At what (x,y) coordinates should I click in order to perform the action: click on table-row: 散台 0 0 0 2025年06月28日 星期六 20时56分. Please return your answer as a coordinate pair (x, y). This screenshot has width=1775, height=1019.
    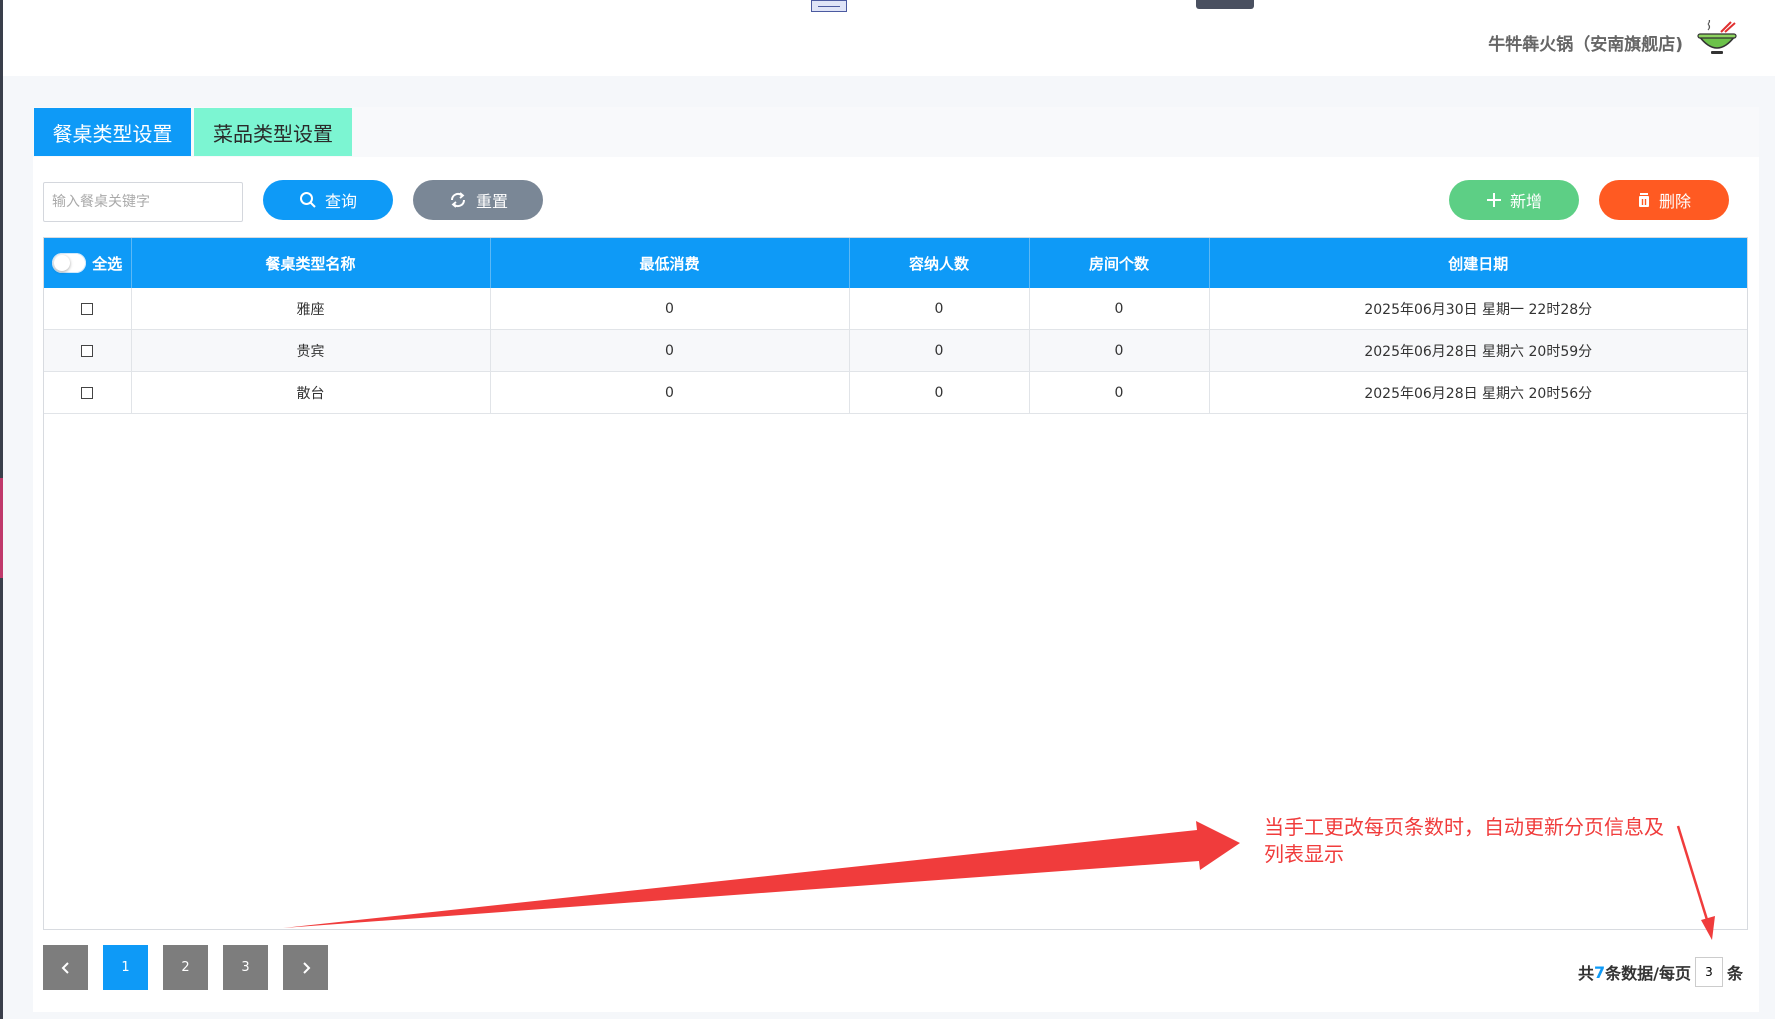
    Looking at the image, I should click on (895, 392).